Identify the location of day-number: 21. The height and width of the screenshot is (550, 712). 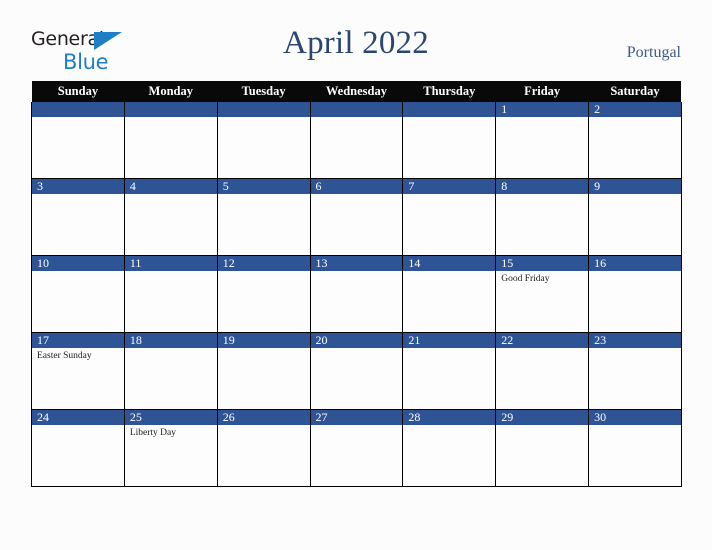
(449, 340).